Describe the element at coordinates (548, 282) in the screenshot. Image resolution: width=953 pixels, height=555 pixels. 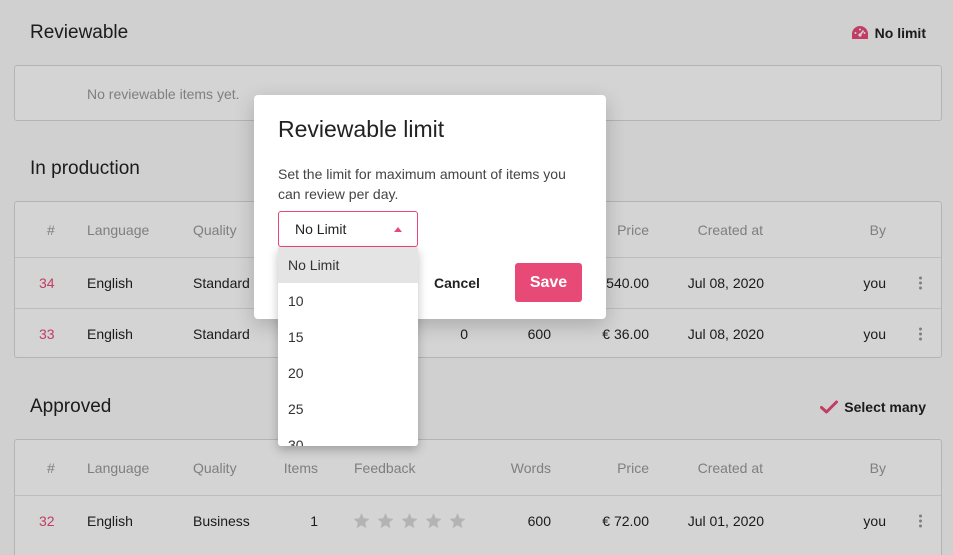
I see `save-button: Save` at that location.